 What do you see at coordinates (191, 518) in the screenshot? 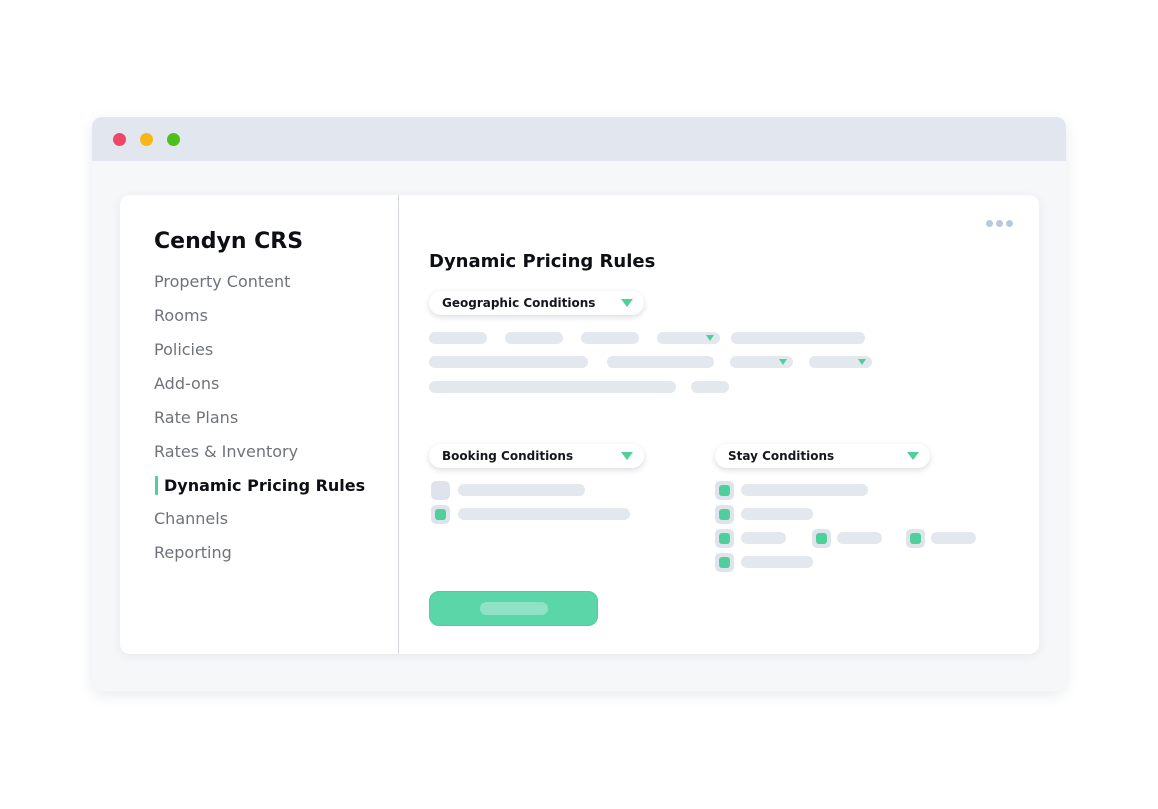
I see `sidebar-item-channels: Channels` at bounding box center [191, 518].